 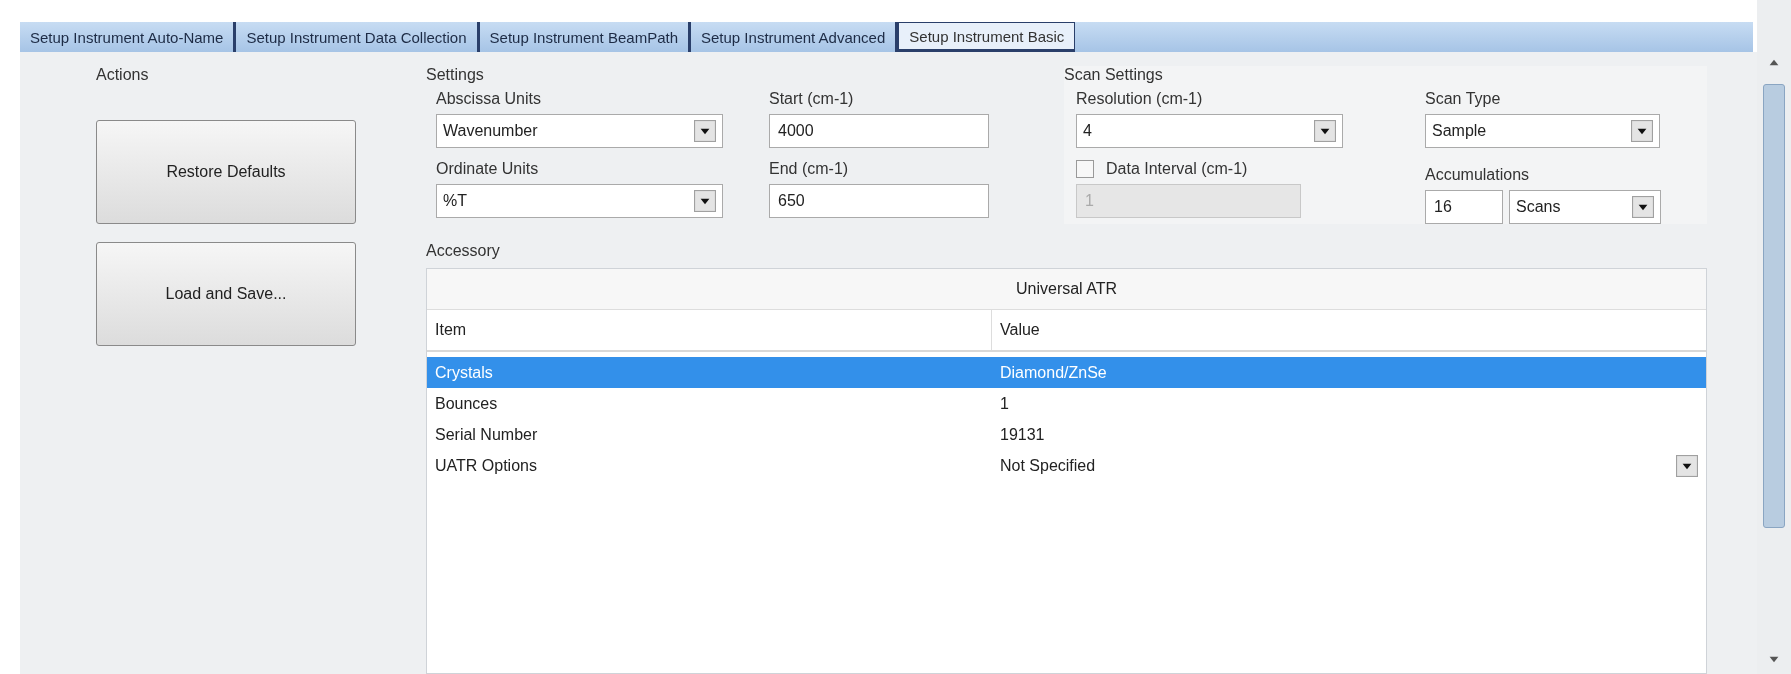 What do you see at coordinates (1463, 99) in the screenshot?
I see `field-label: Scan Type` at bounding box center [1463, 99].